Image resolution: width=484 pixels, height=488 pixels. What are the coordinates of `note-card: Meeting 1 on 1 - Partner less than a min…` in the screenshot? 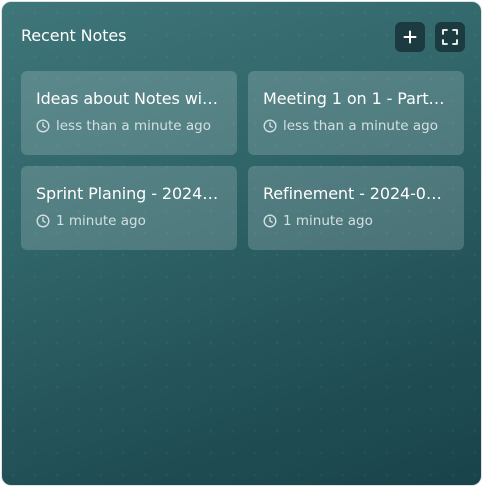 It's located at (356, 113).